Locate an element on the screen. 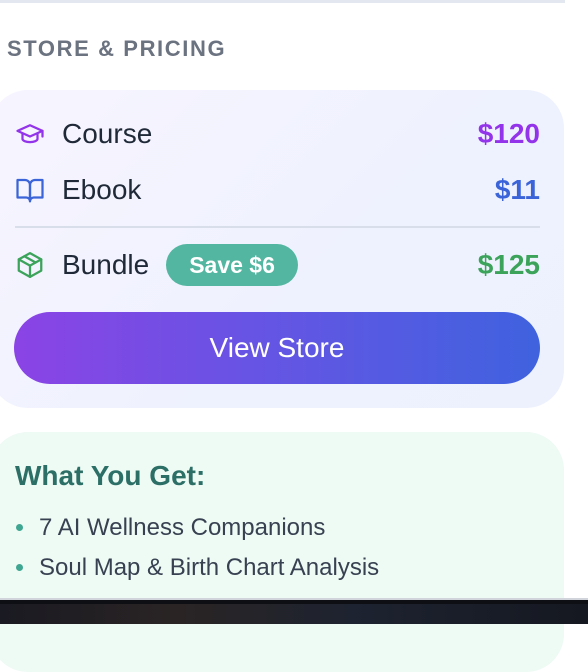  ebook-label: Ebook is located at coordinates (102, 189).